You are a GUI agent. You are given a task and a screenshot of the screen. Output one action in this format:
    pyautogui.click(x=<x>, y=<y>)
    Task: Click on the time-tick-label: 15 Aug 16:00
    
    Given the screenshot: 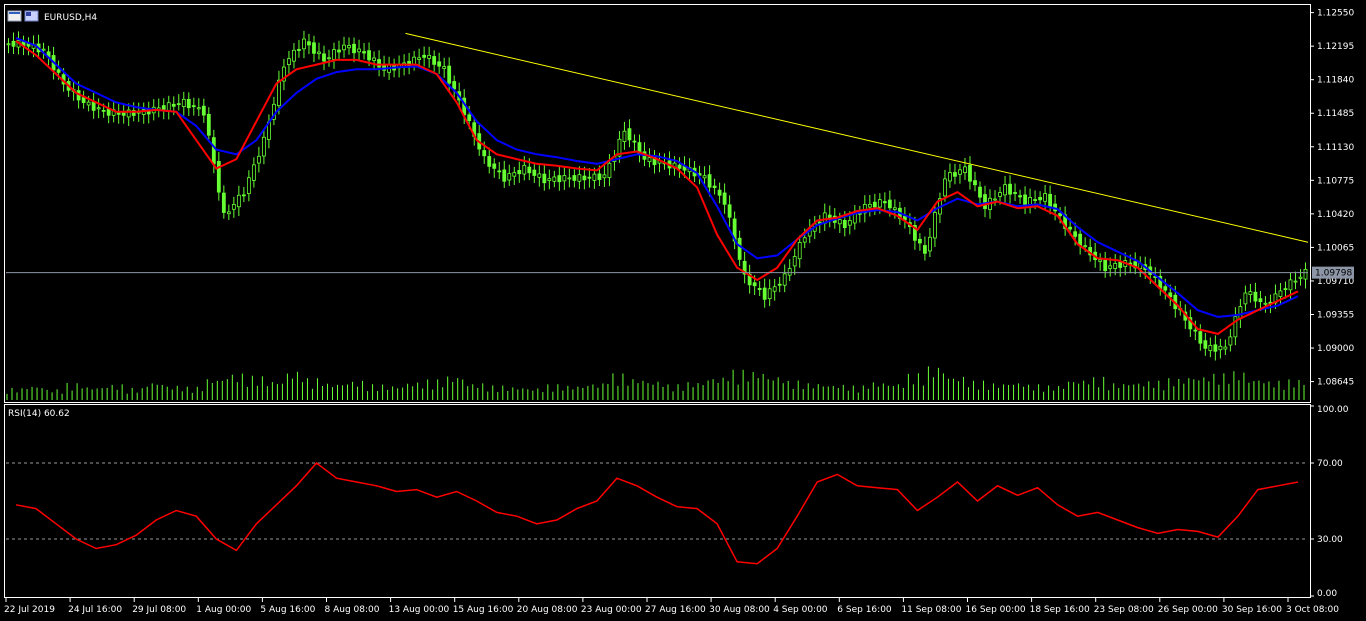 What is the action you would take?
    pyautogui.click(x=483, y=610)
    